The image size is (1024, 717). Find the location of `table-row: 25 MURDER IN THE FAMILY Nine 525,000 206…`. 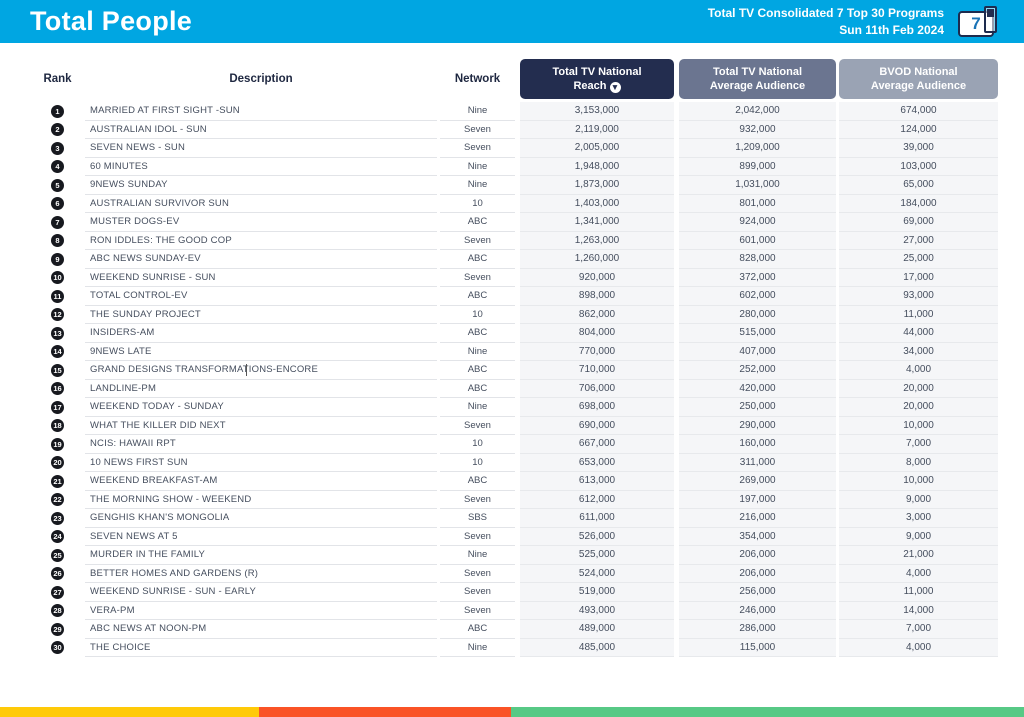

table-row: 25 MURDER IN THE FAMILY Nine 525,000 206… is located at coordinates (527, 555).